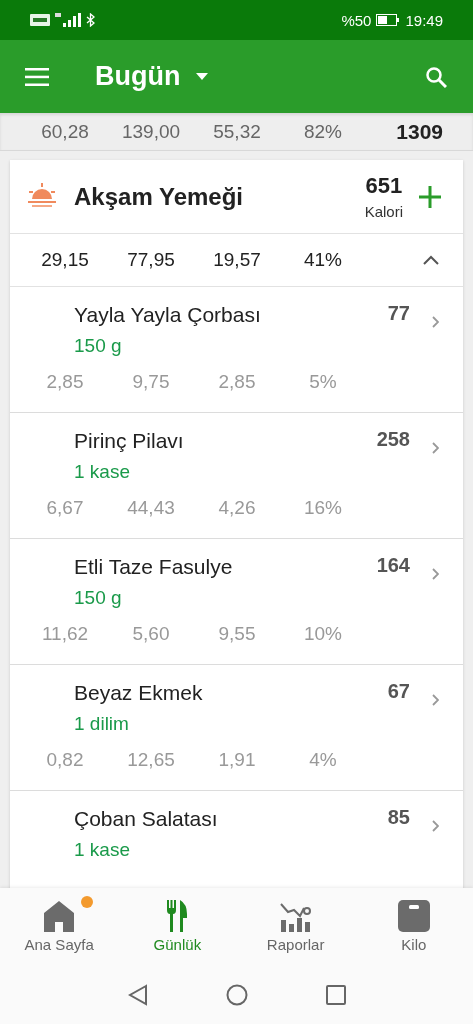 The height and width of the screenshot is (1024, 473). I want to click on date-selector: Bugün, so click(138, 76).